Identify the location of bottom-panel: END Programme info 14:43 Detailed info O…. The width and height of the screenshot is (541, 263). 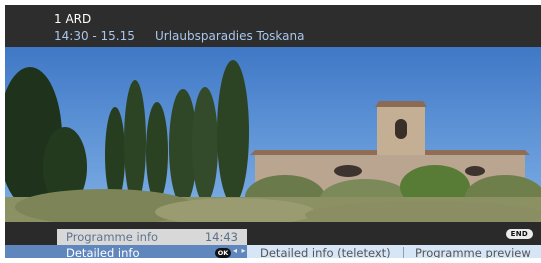
(273, 240).